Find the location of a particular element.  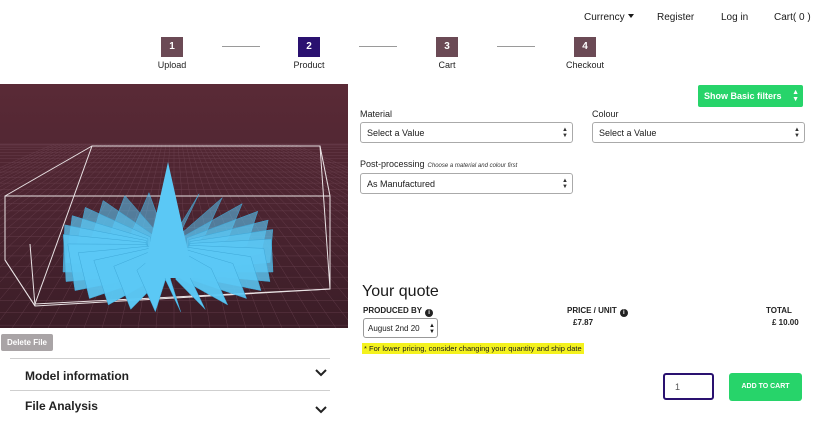

filters-toggle-label: Show Basic filters is located at coordinates (743, 96).